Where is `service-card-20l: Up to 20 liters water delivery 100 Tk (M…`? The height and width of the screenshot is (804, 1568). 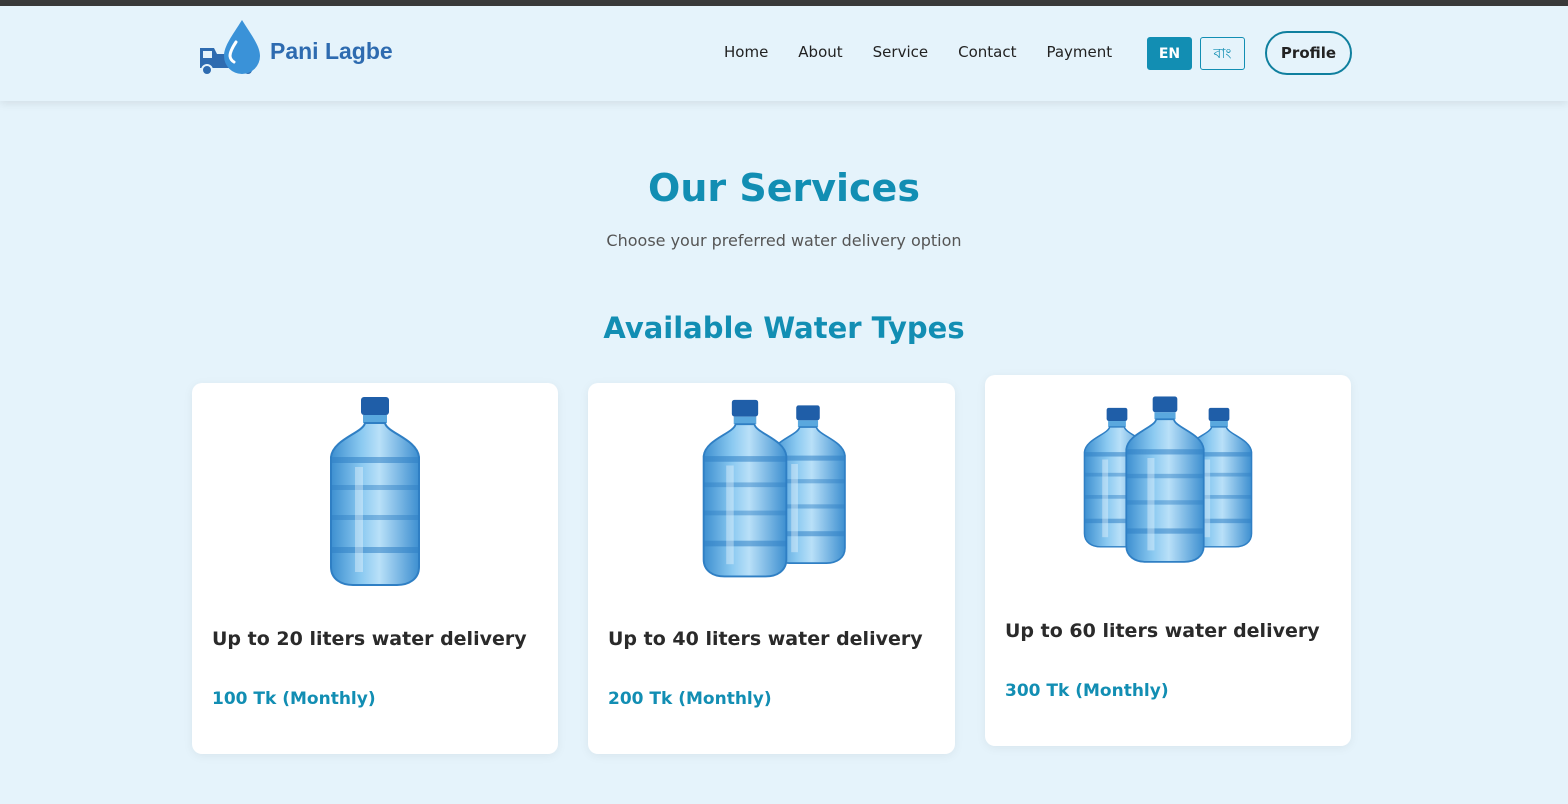
service-card-20l: Up to 20 liters water delivery 100 Tk (M… is located at coordinates (375, 568).